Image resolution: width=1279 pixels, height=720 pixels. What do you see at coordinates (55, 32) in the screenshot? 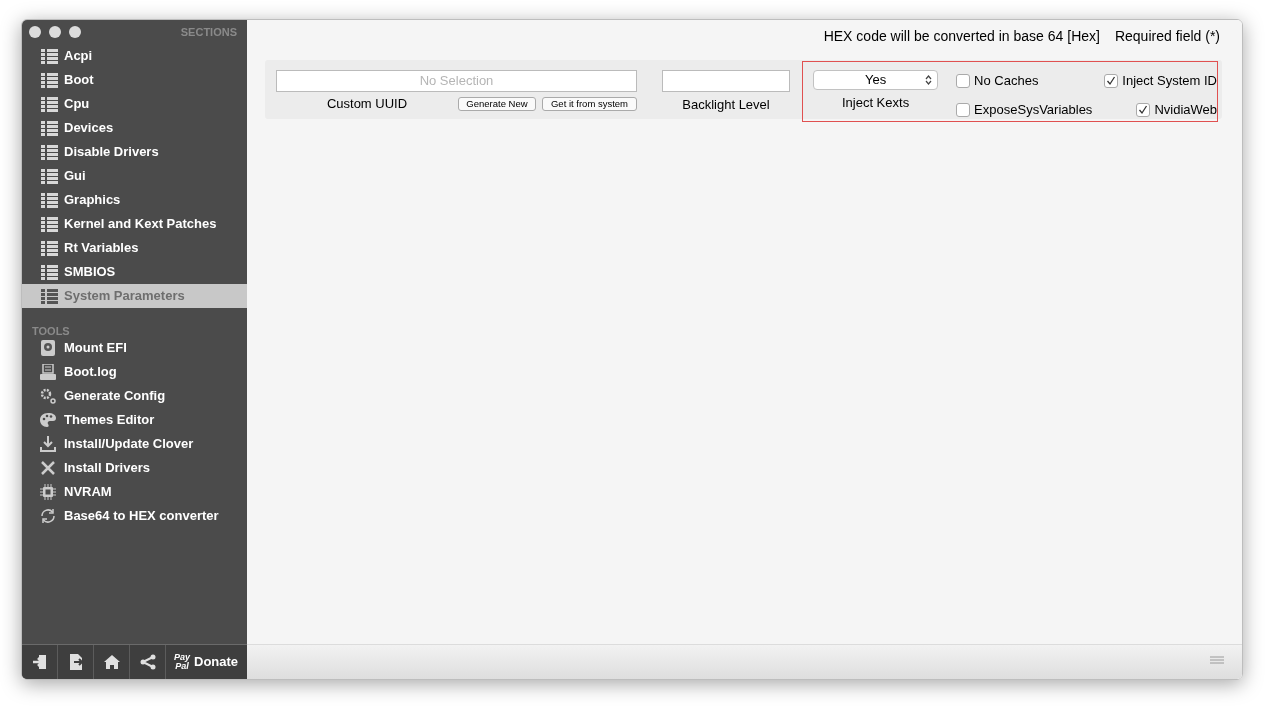
I see `minimize-button` at bounding box center [55, 32].